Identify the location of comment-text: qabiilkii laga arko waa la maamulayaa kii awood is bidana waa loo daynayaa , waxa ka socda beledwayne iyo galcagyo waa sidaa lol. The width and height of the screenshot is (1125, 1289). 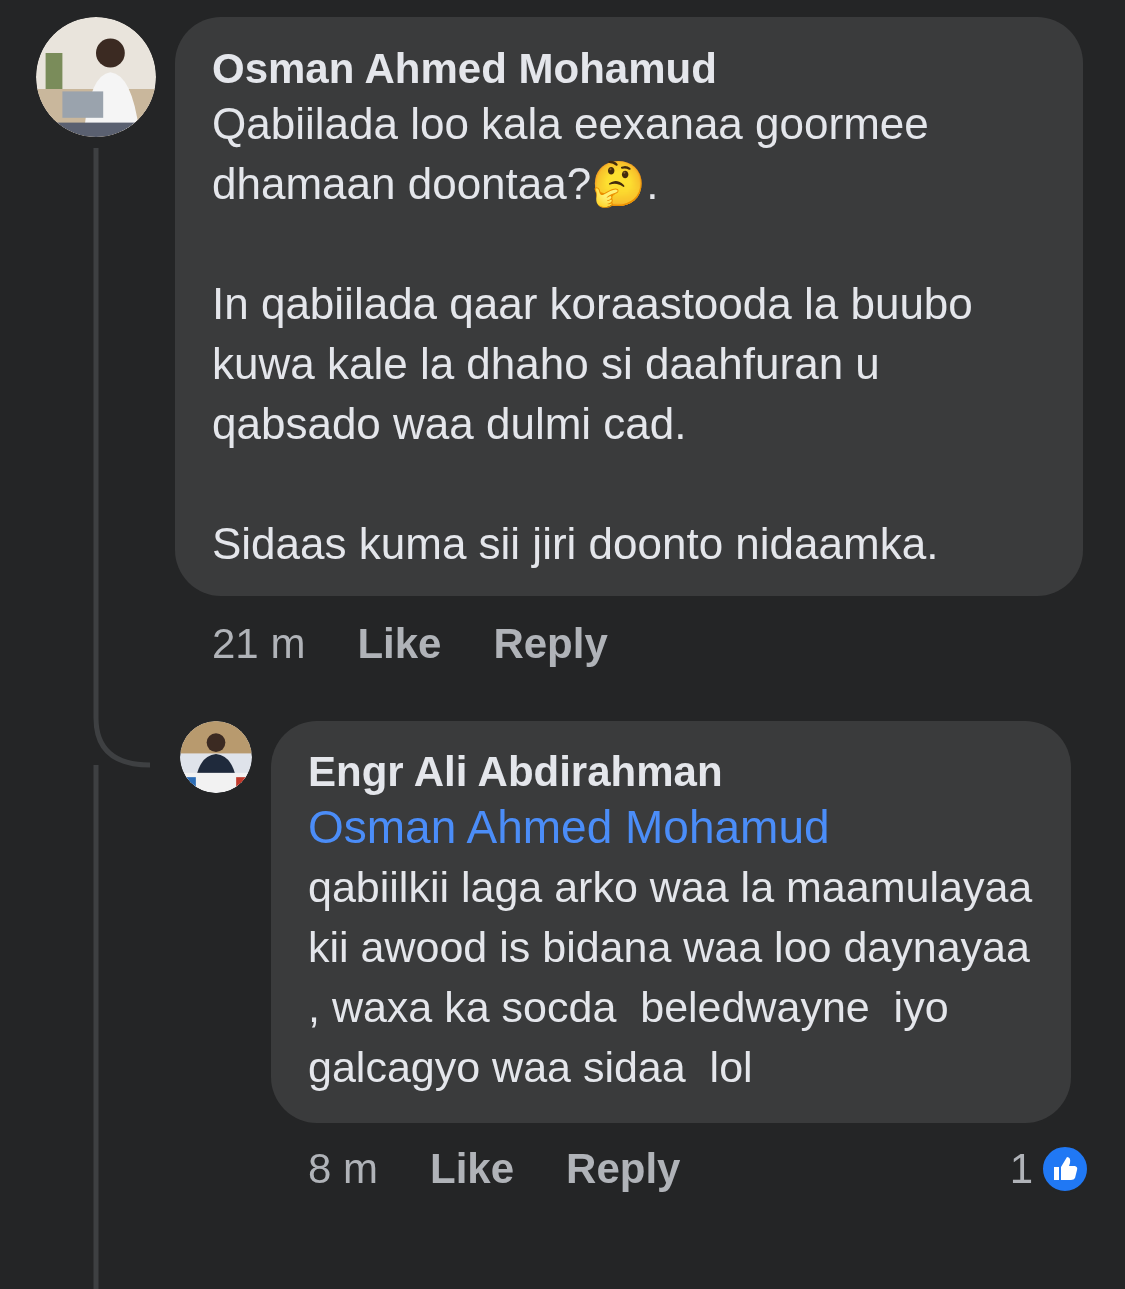
(671, 977).